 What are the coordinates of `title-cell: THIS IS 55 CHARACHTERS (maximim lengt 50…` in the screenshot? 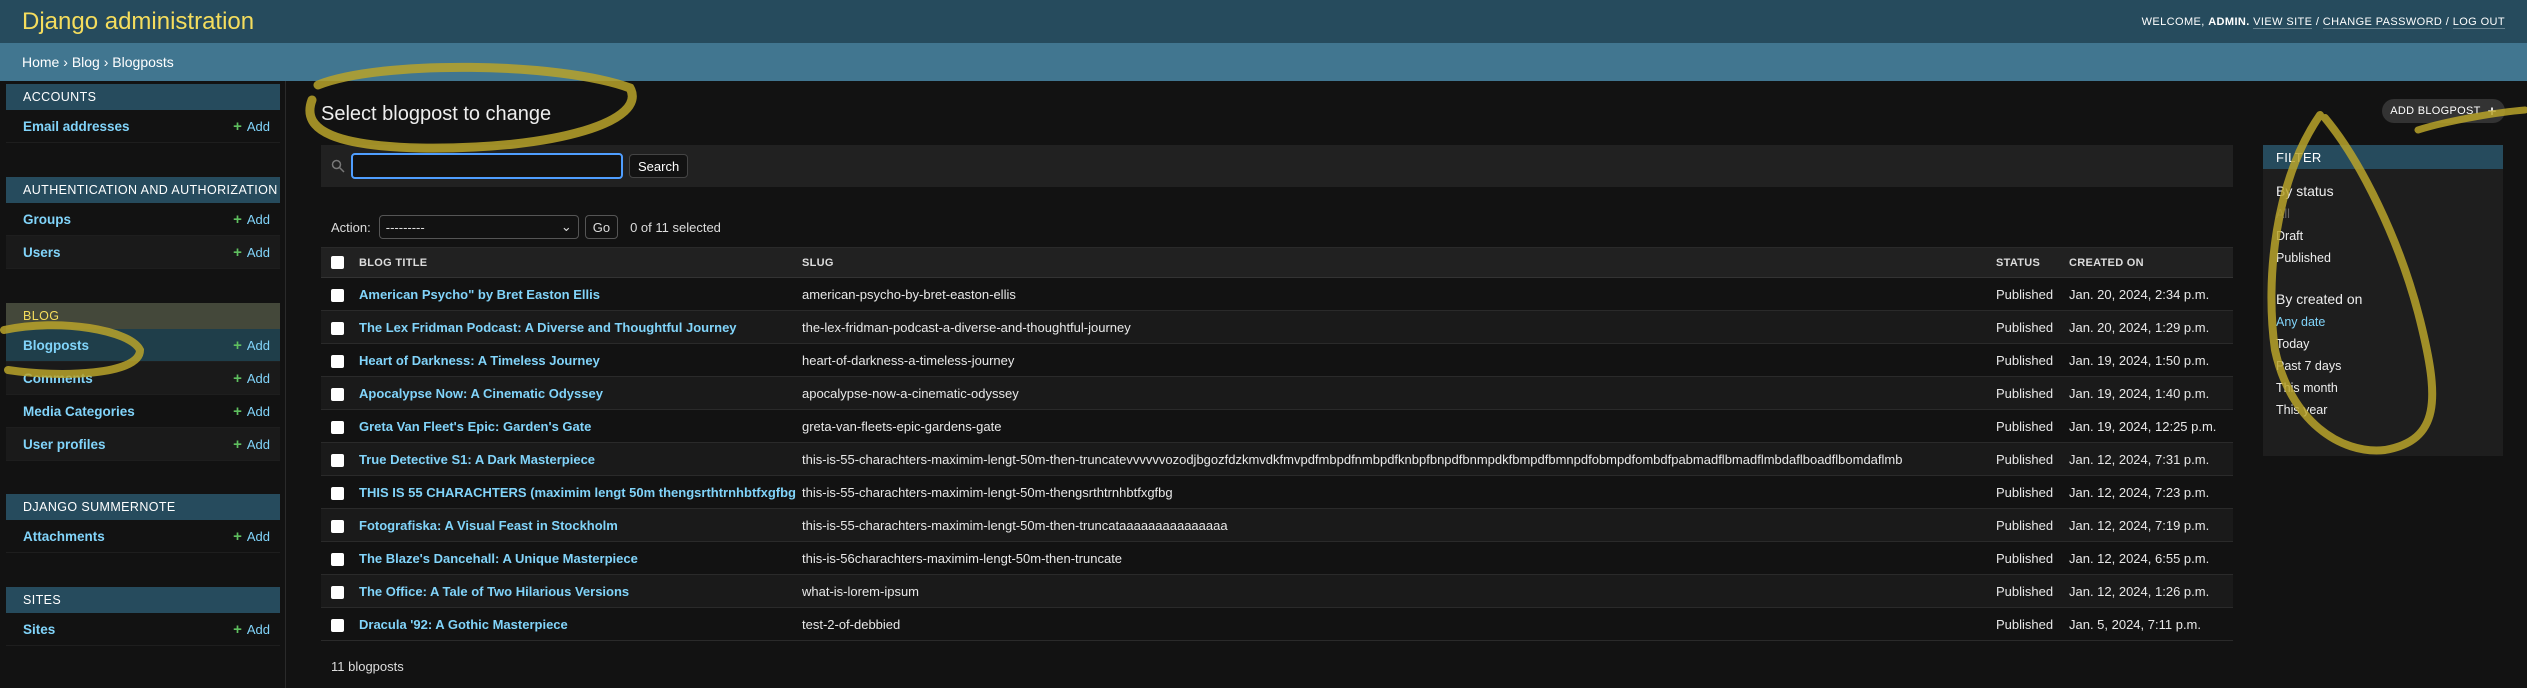 It's located at (574, 492).